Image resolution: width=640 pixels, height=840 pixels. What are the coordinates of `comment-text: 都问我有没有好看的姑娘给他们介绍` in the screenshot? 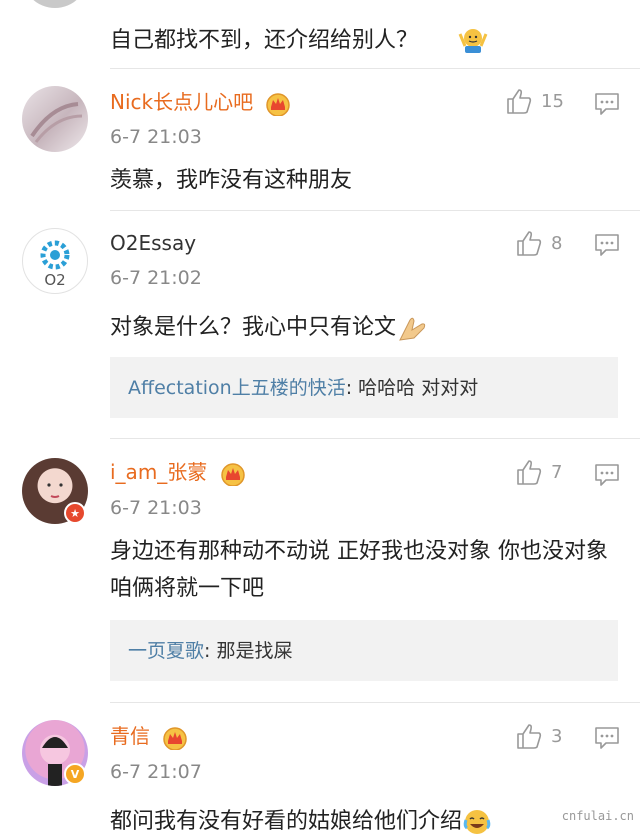 It's located at (362, 821).